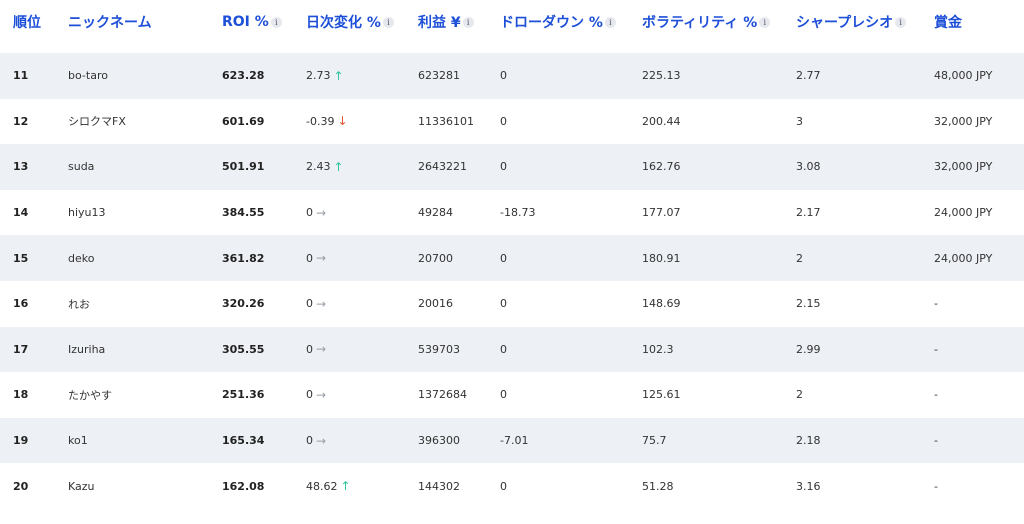 This screenshot has width=1024, height=524. I want to click on volatility-cell: 180.91, so click(661, 258).